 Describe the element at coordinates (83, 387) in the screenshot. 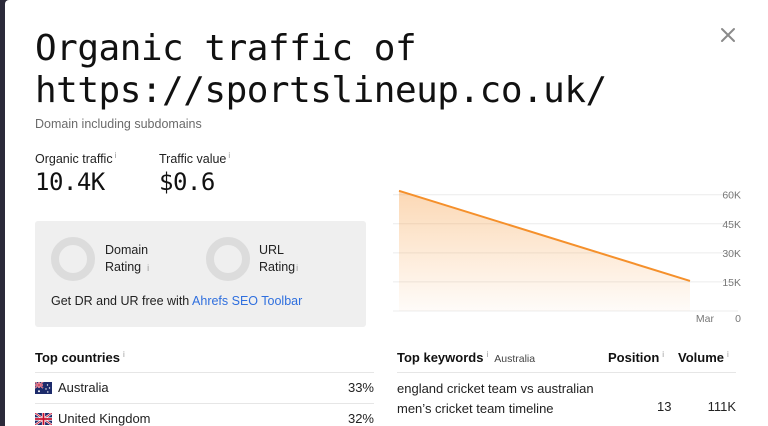

I see `country-name: Australia` at that location.